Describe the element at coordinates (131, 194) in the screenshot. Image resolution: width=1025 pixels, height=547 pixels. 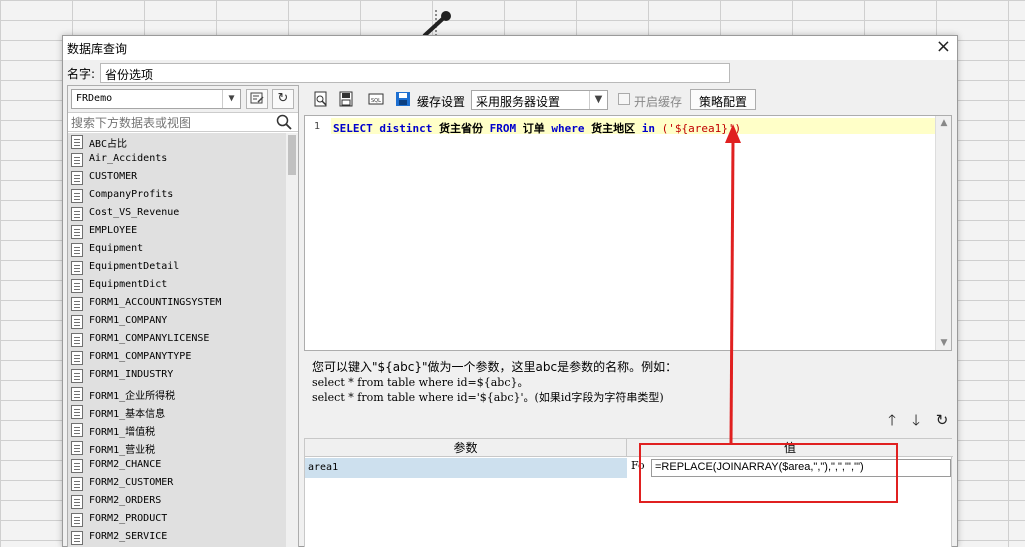
I see `table-name: CompanyProfits` at that location.